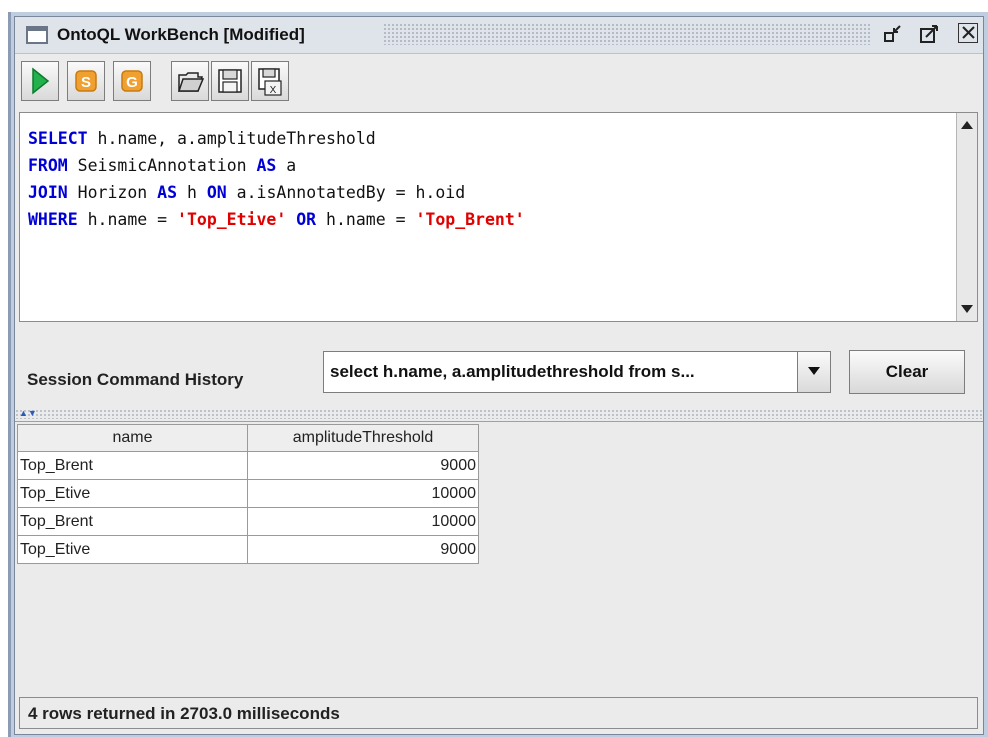 The image size is (988, 737). I want to click on sql-keyword: WHERE, so click(53, 219).